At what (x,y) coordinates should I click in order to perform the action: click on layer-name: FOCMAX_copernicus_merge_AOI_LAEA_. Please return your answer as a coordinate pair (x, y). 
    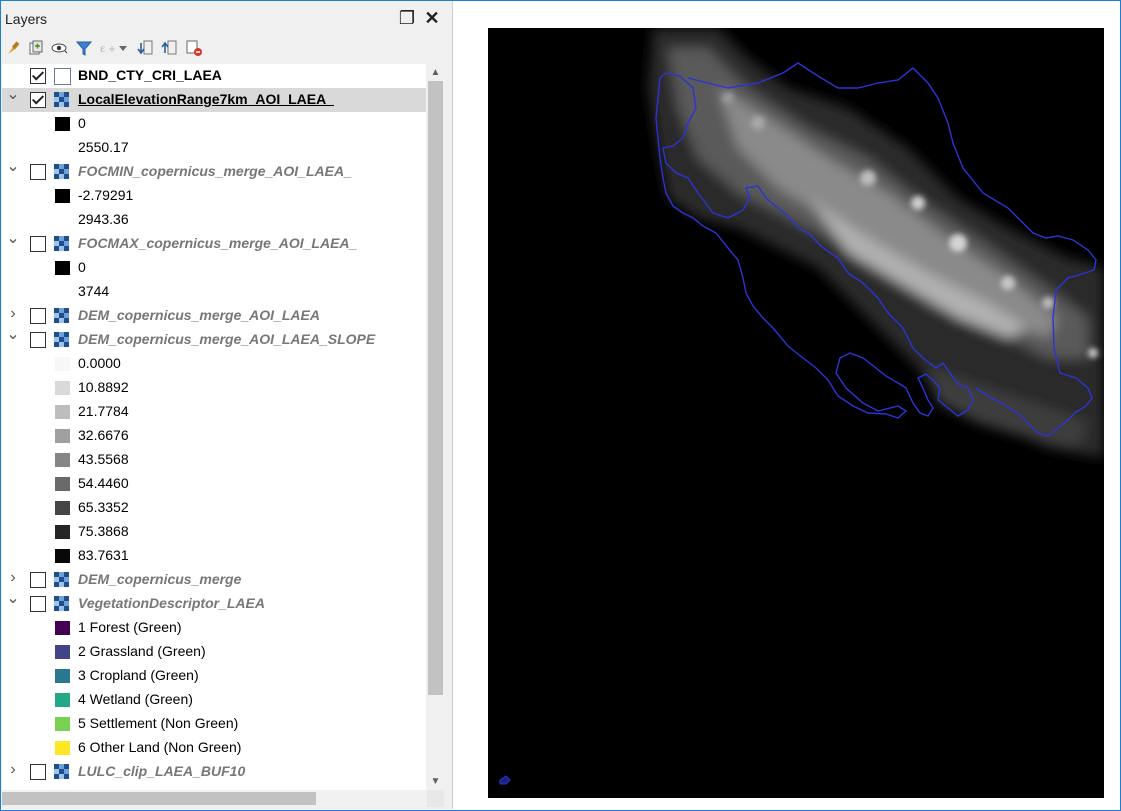
    Looking at the image, I should click on (217, 243).